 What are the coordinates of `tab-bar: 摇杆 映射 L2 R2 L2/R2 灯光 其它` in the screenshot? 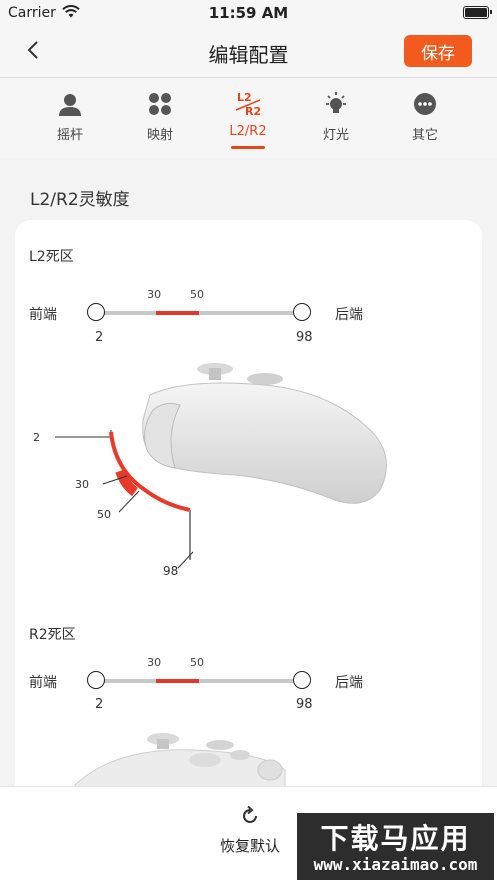 It's located at (248, 118).